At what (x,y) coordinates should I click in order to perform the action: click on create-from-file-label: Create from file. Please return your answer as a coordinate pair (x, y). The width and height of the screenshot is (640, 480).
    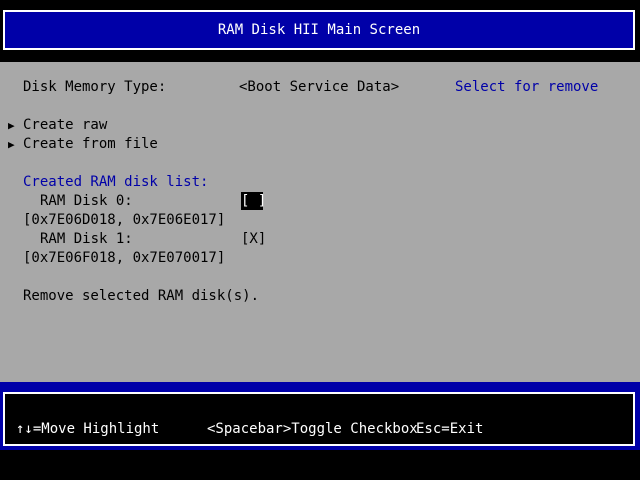
    Looking at the image, I should click on (90, 144).